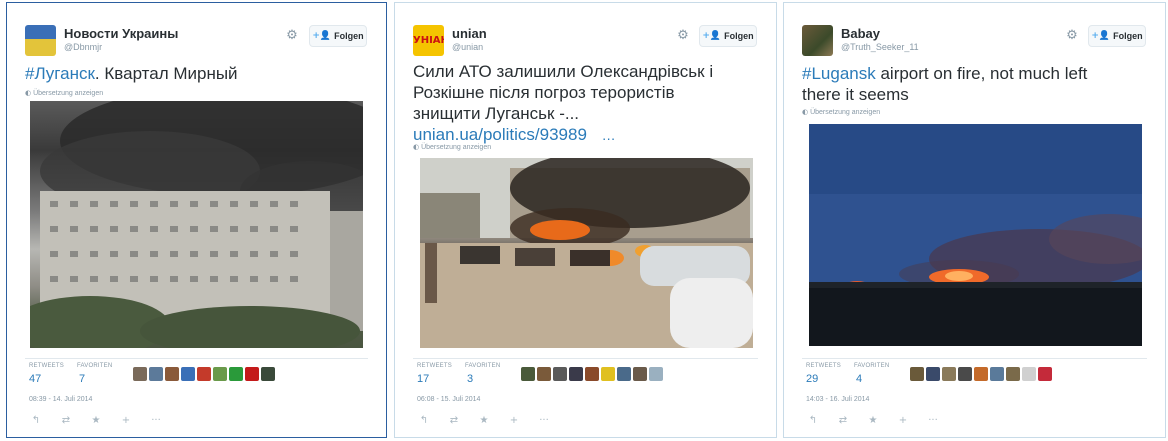 Image resolution: width=1168 pixels, height=441 pixels. I want to click on user-fullname: Новости Украины, so click(121, 33).